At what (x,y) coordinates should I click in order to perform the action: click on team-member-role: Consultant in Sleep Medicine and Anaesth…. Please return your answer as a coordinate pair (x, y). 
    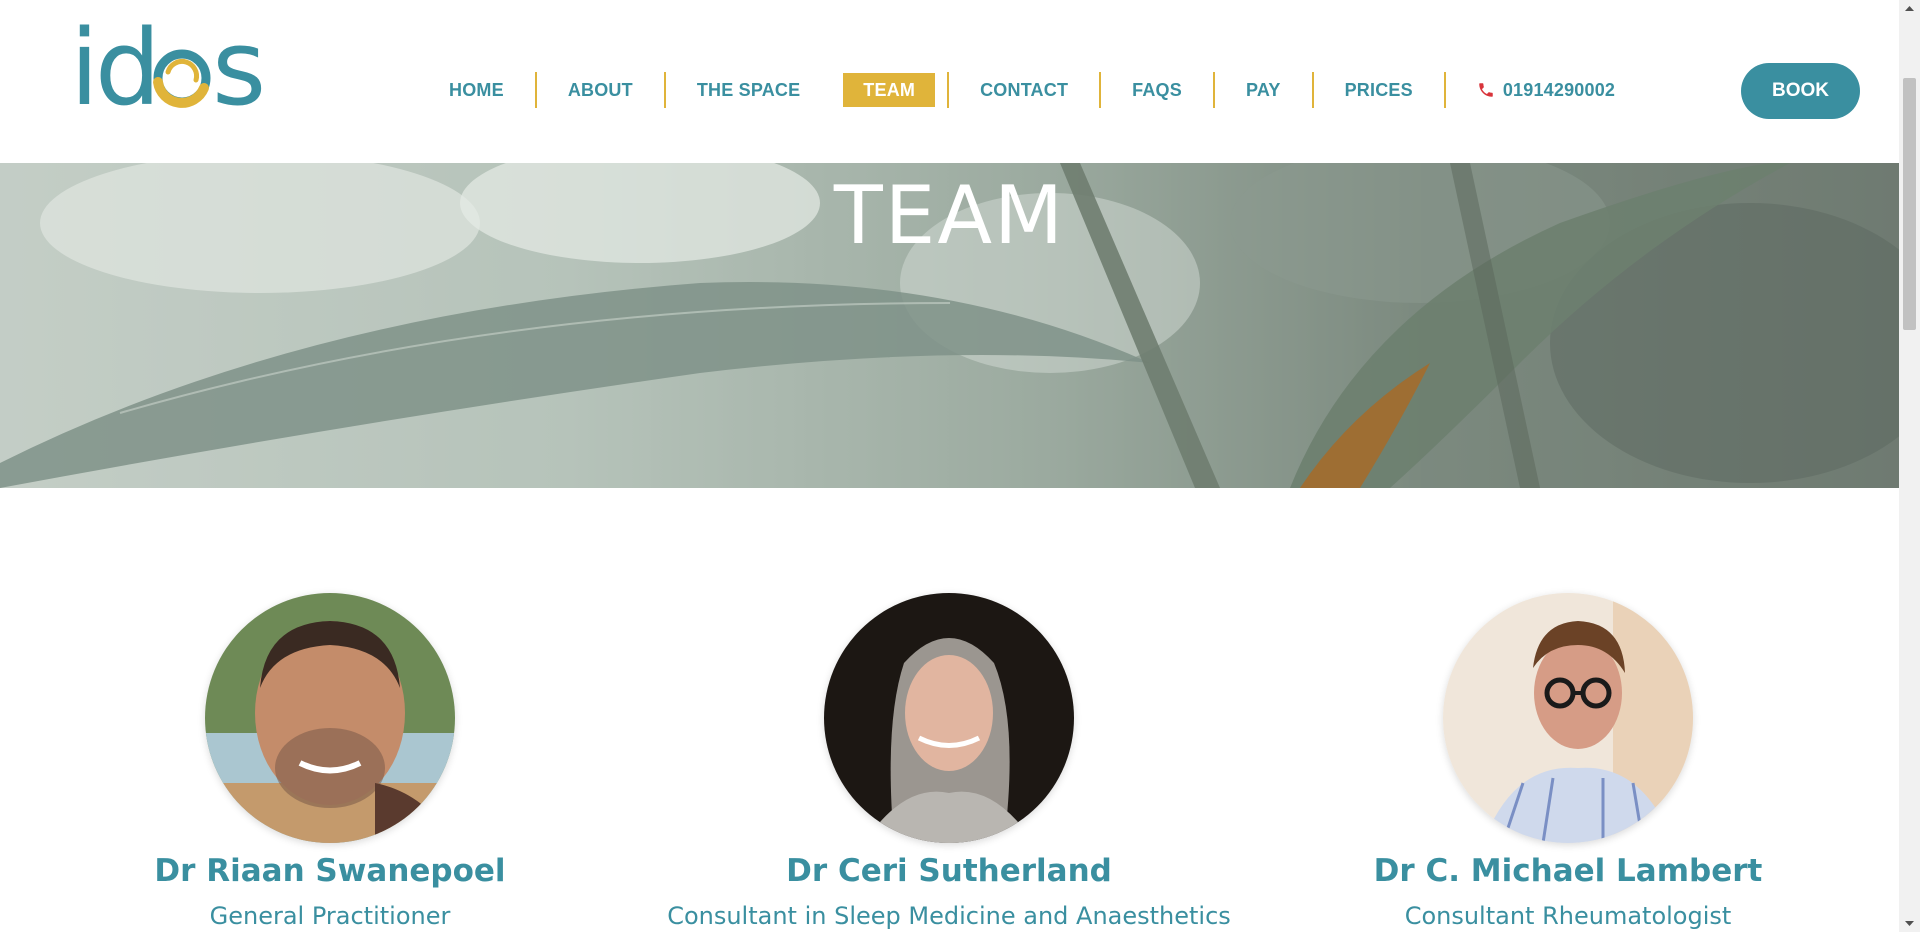
    Looking at the image, I should click on (949, 916).